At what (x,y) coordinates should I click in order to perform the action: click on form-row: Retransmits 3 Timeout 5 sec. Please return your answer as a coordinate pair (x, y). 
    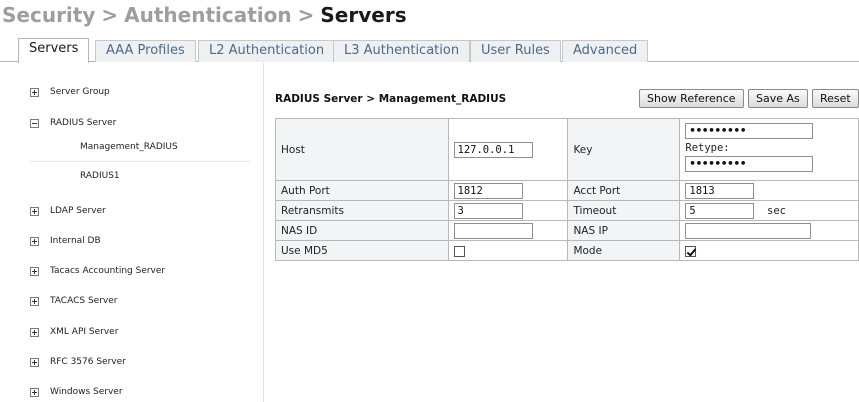
    Looking at the image, I should click on (567, 210).